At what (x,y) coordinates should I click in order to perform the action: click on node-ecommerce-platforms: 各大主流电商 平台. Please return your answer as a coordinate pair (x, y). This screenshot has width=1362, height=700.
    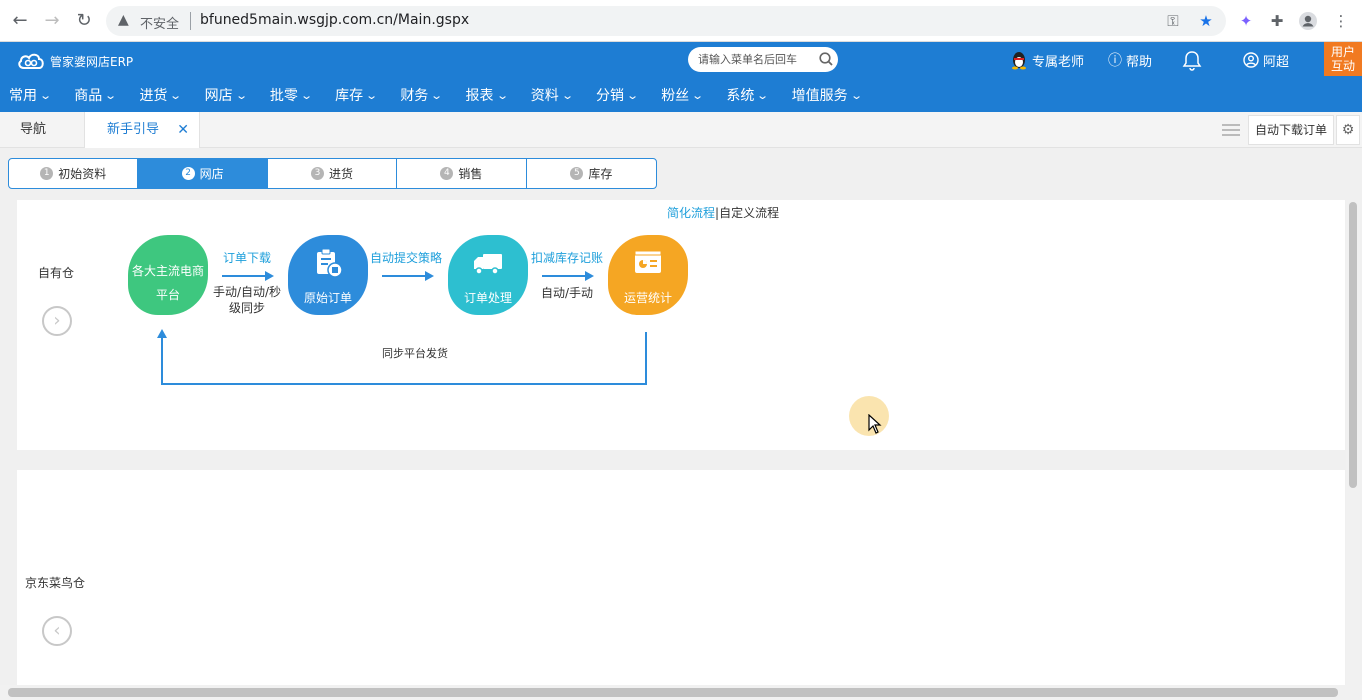
    Looking at the image, I should click on (168, 275).